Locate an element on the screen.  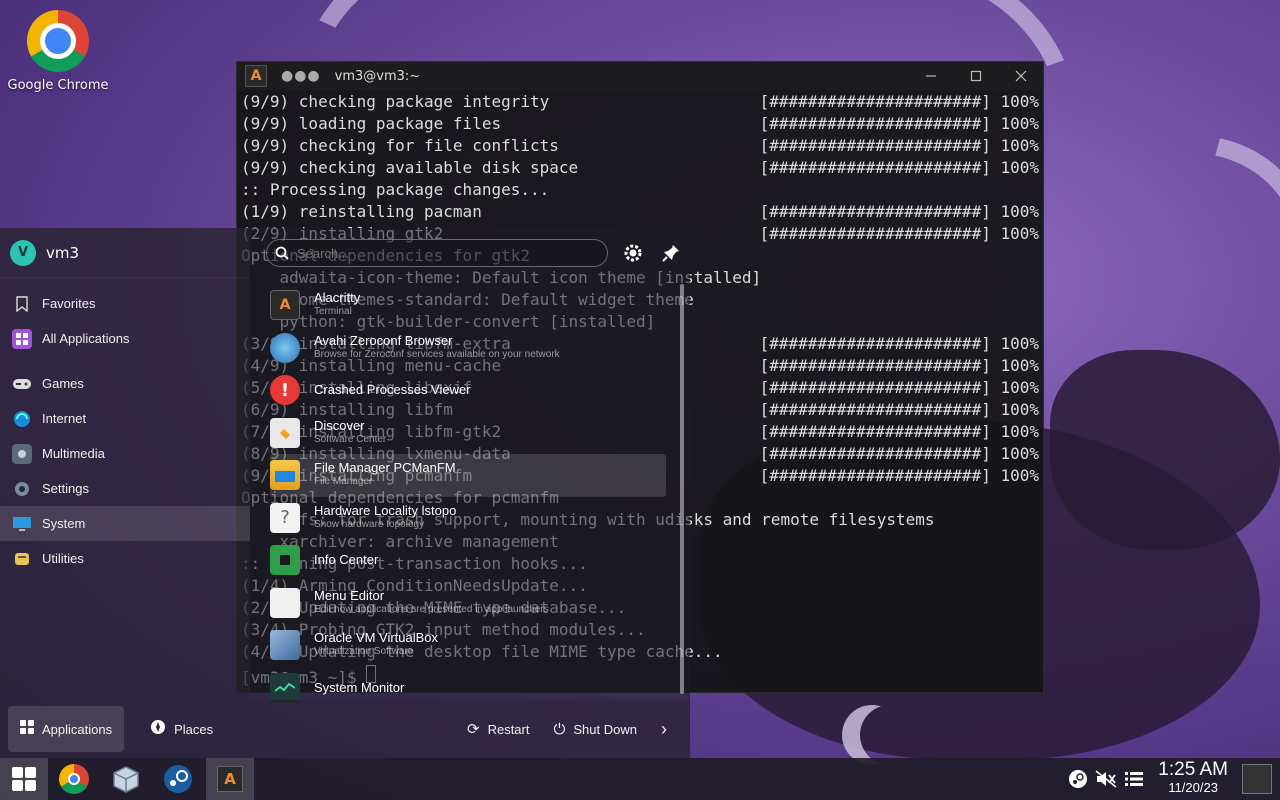
shutdown-button: ⏻ Shut Down is located at coordinates (594, 729).